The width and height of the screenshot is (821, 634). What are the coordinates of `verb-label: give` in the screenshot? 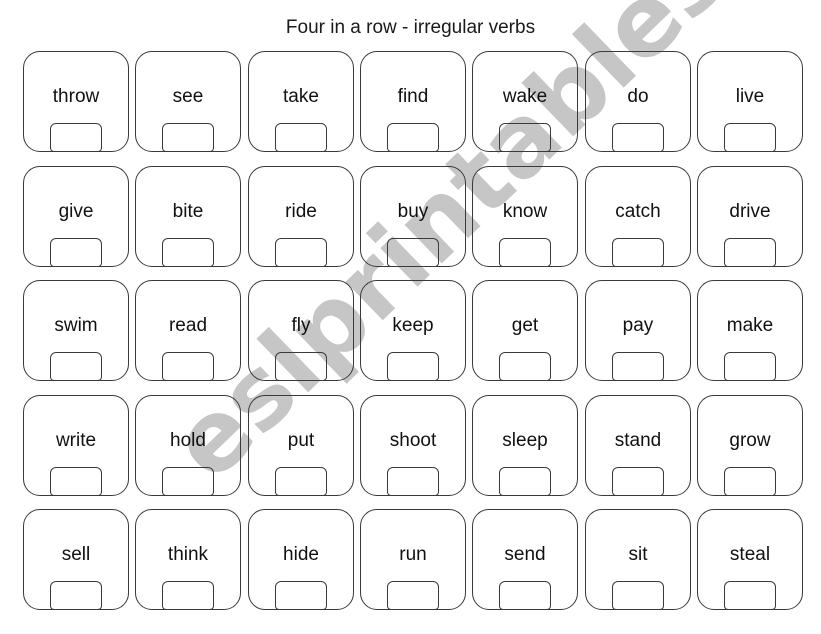 It's located at (76, 211).